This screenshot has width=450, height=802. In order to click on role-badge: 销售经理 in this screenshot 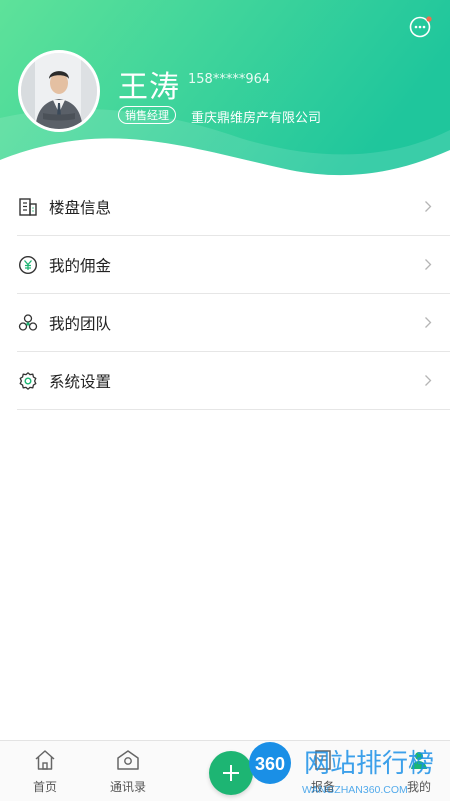, I will do `click(147, 115)`.